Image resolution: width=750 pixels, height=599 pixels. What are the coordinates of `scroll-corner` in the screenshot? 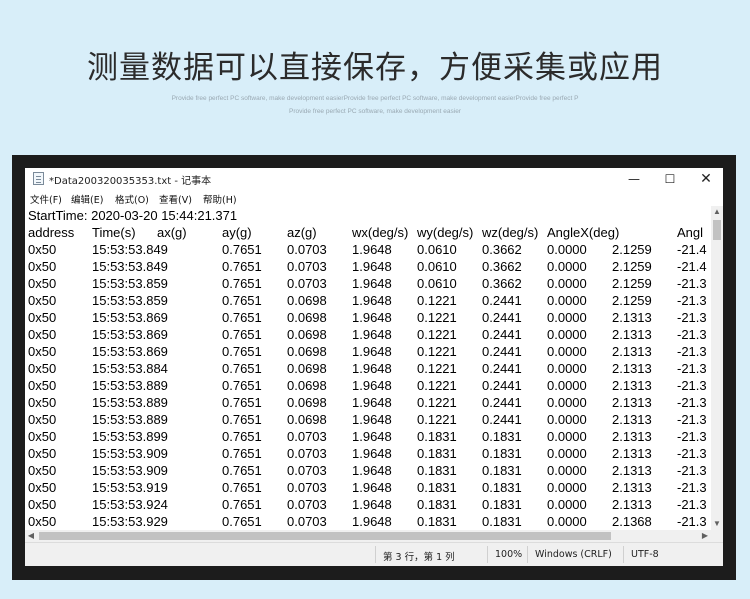 It's located at (717, 536).